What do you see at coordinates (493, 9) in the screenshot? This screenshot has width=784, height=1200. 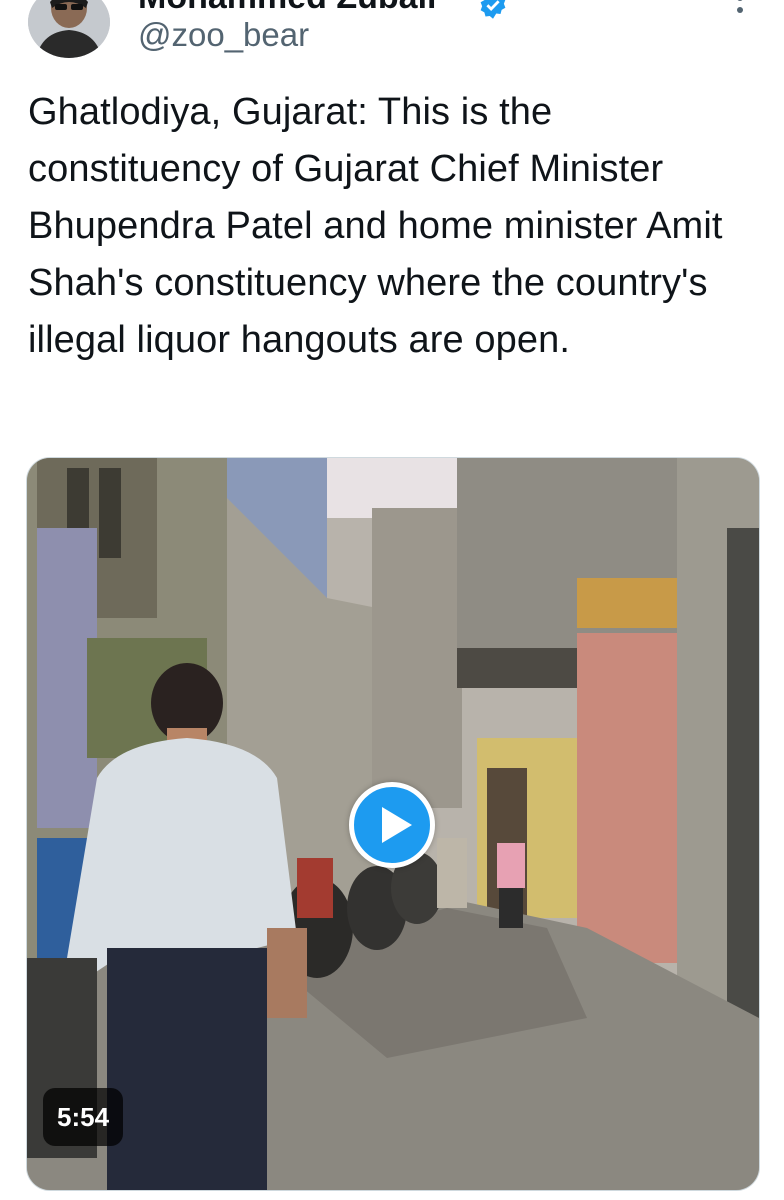 I see `verified-badge-icon` at bounding box center [493, 9].